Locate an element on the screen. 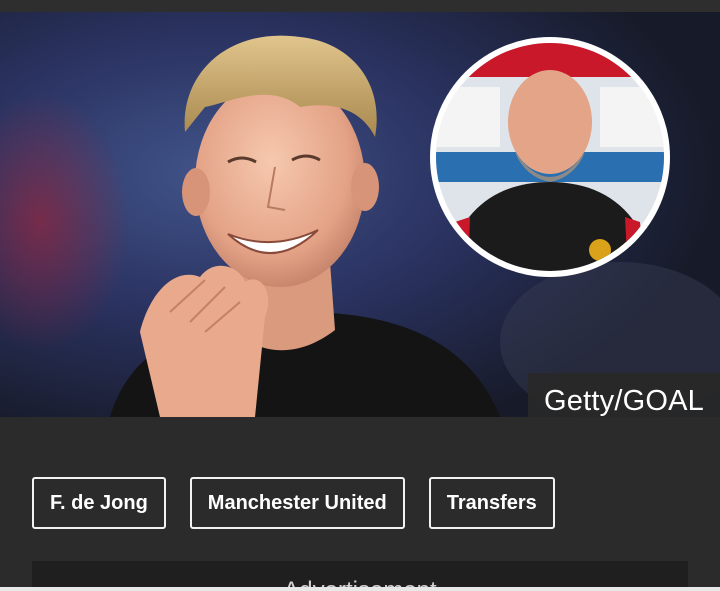  tag-manchester-united: Manchester United is located at coordinates (297, 503).